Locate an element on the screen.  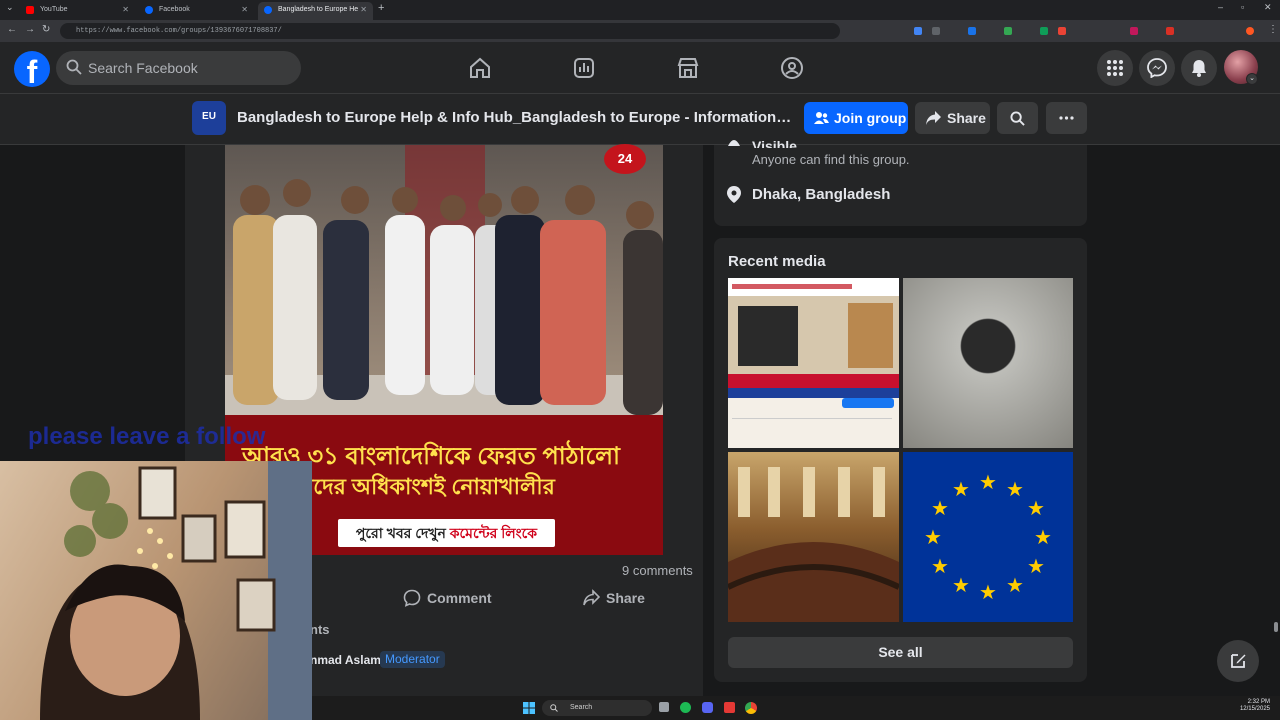
users-icon is located at coordinates (821, 118).